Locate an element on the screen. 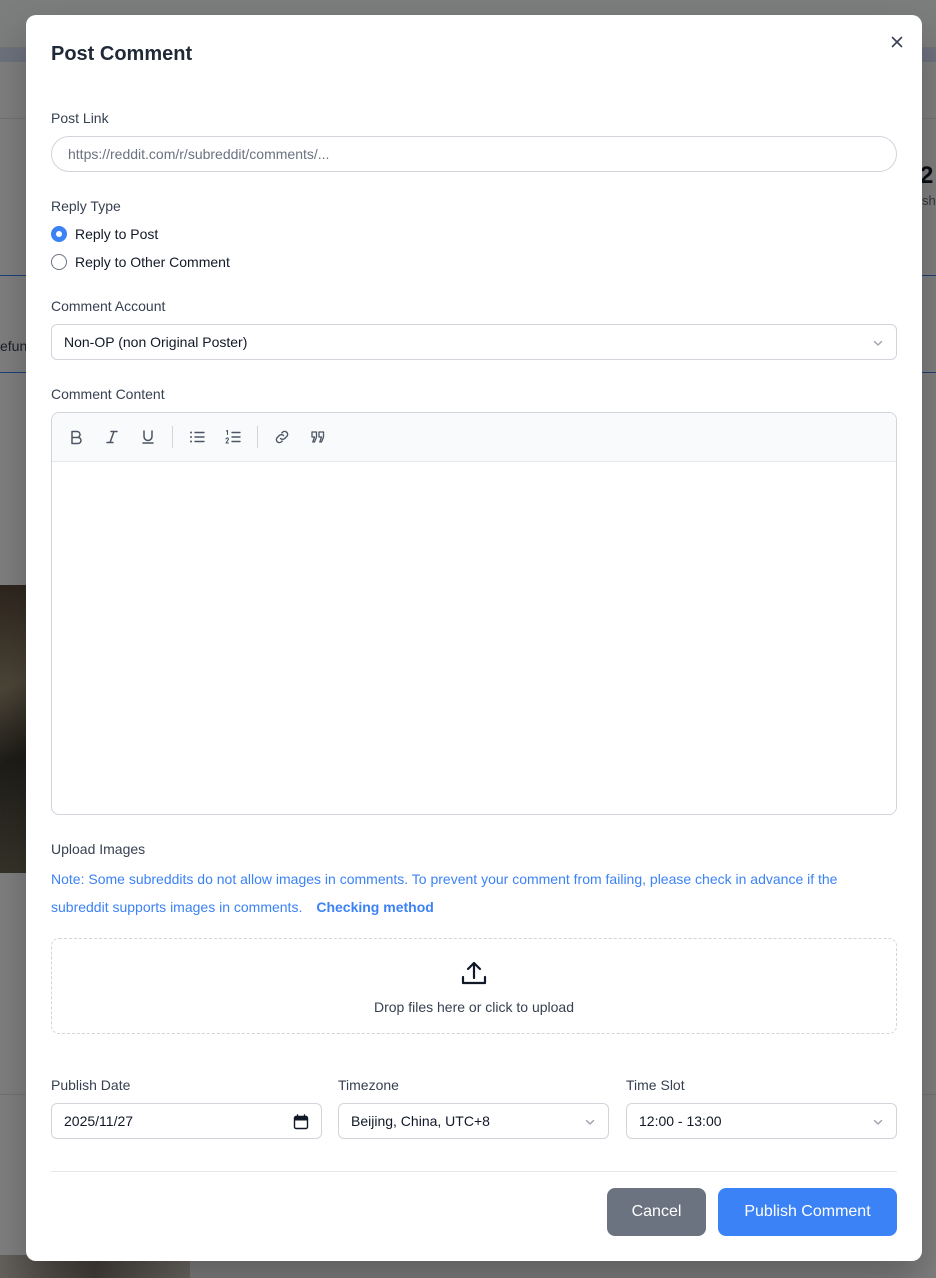  bullet-list-button is located at coordinates (197, 437).